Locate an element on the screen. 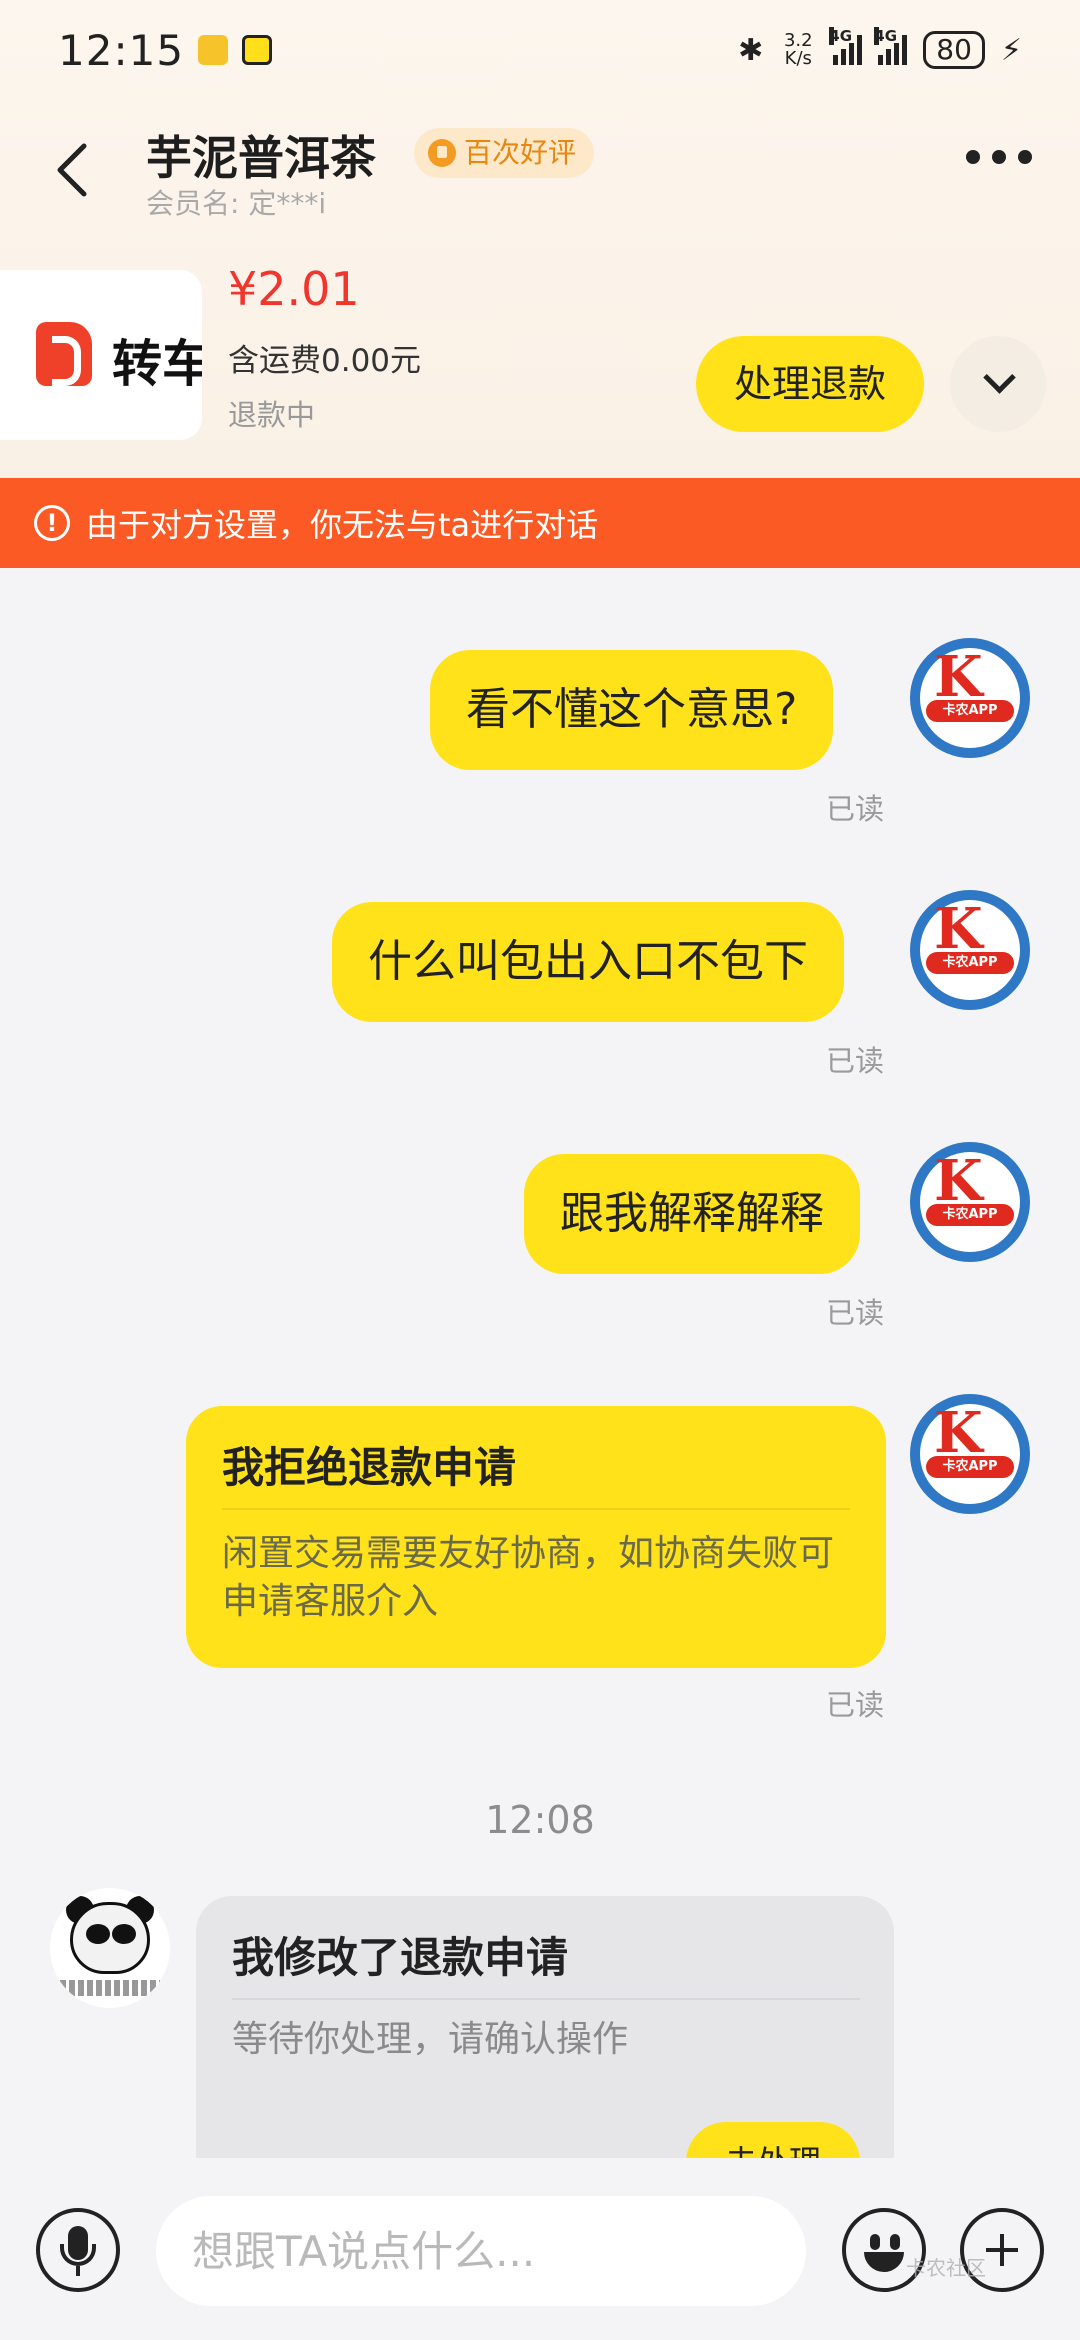 Image resolution: width=1080 pixels, height=2340 pixels. input-bar is located at coordinates (540, 2249).